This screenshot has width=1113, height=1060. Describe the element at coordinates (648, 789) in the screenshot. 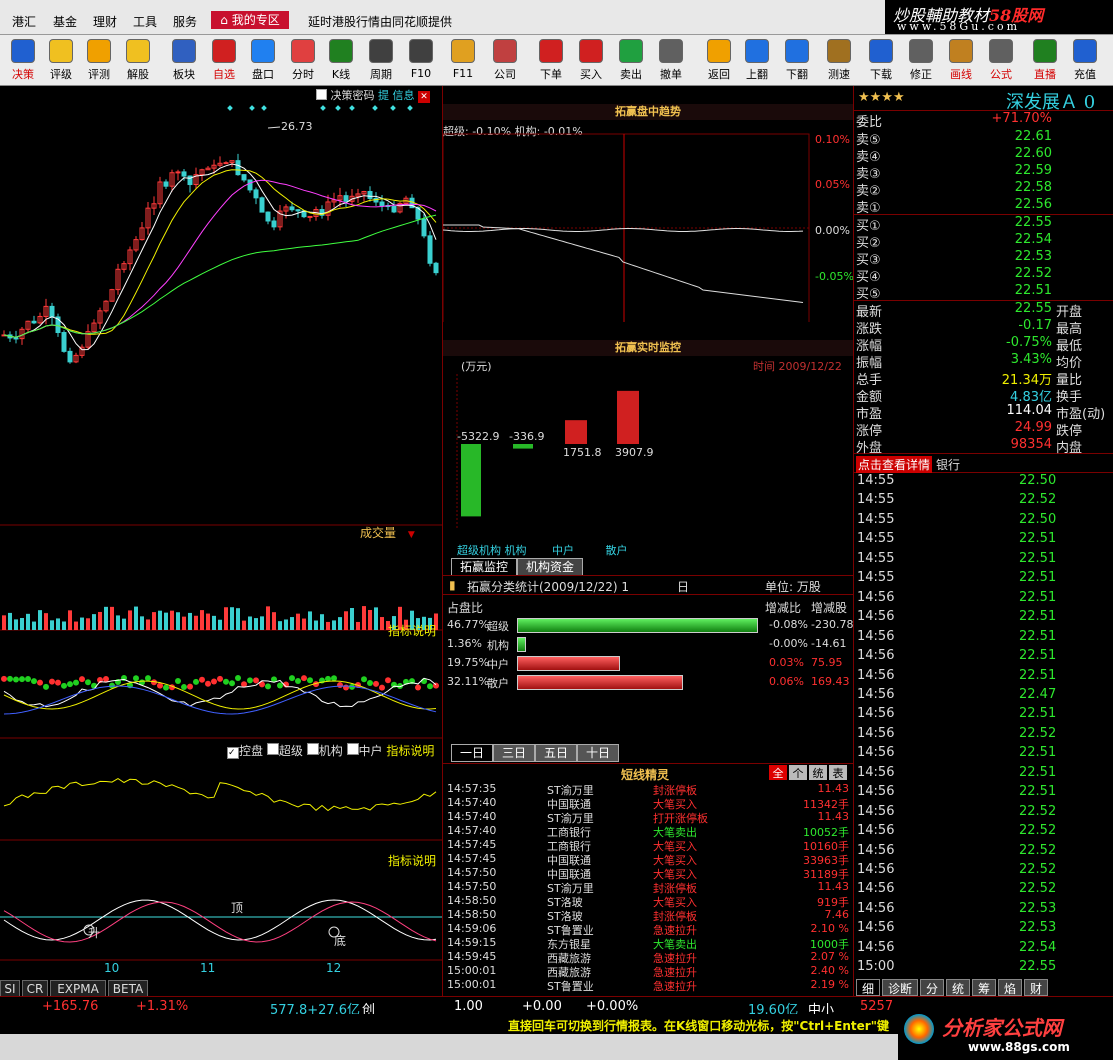

I see `elf-row: 14:57:35 ST渝万里 封涨停板 11.43` at that location.